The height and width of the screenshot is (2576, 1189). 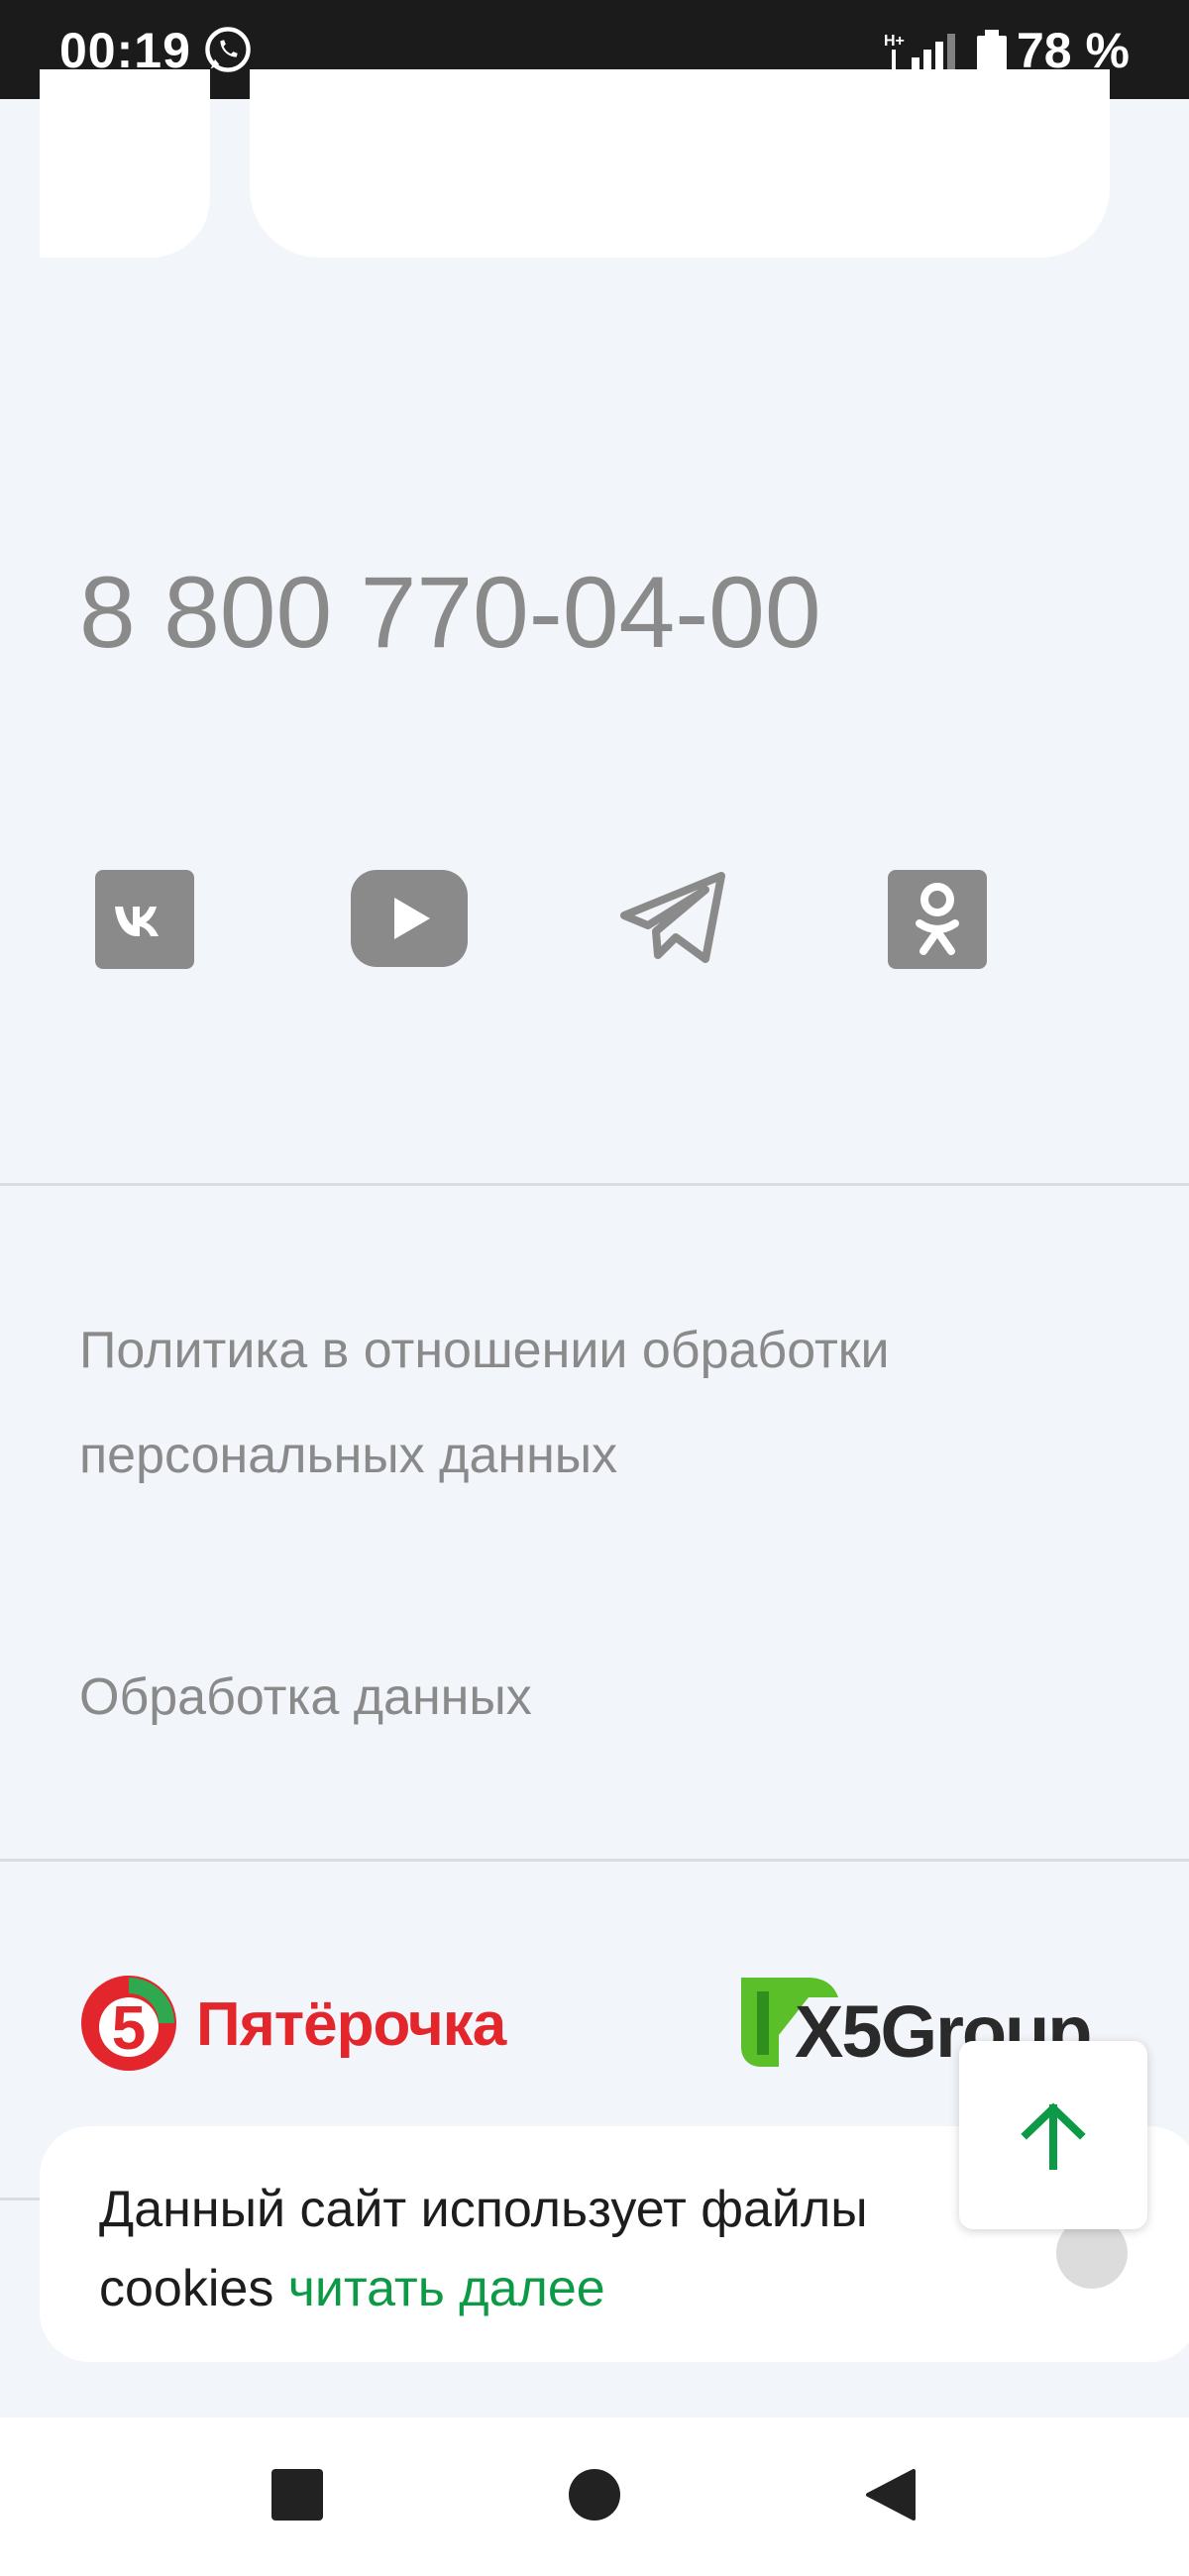 I want to click on home-button, so click(x=594, y=2495).